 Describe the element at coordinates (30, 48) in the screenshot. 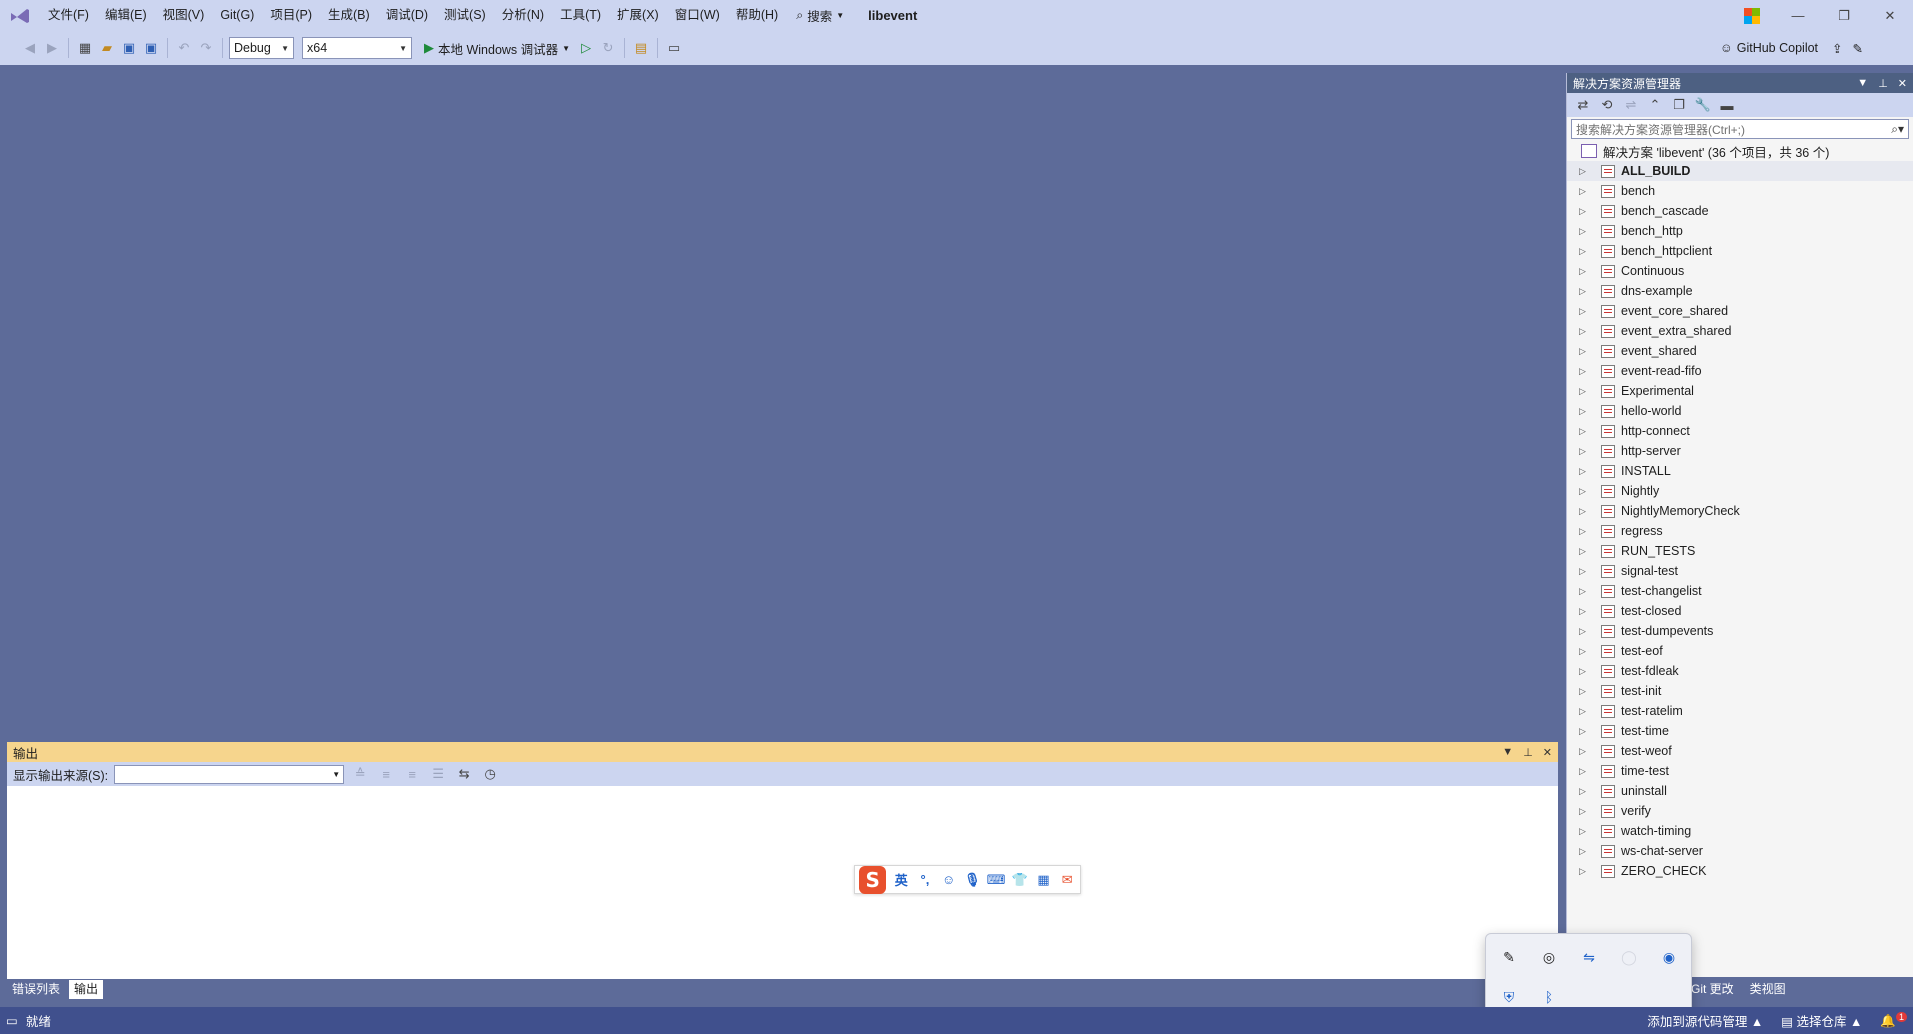

I see `back-icon: ◀` at that location.